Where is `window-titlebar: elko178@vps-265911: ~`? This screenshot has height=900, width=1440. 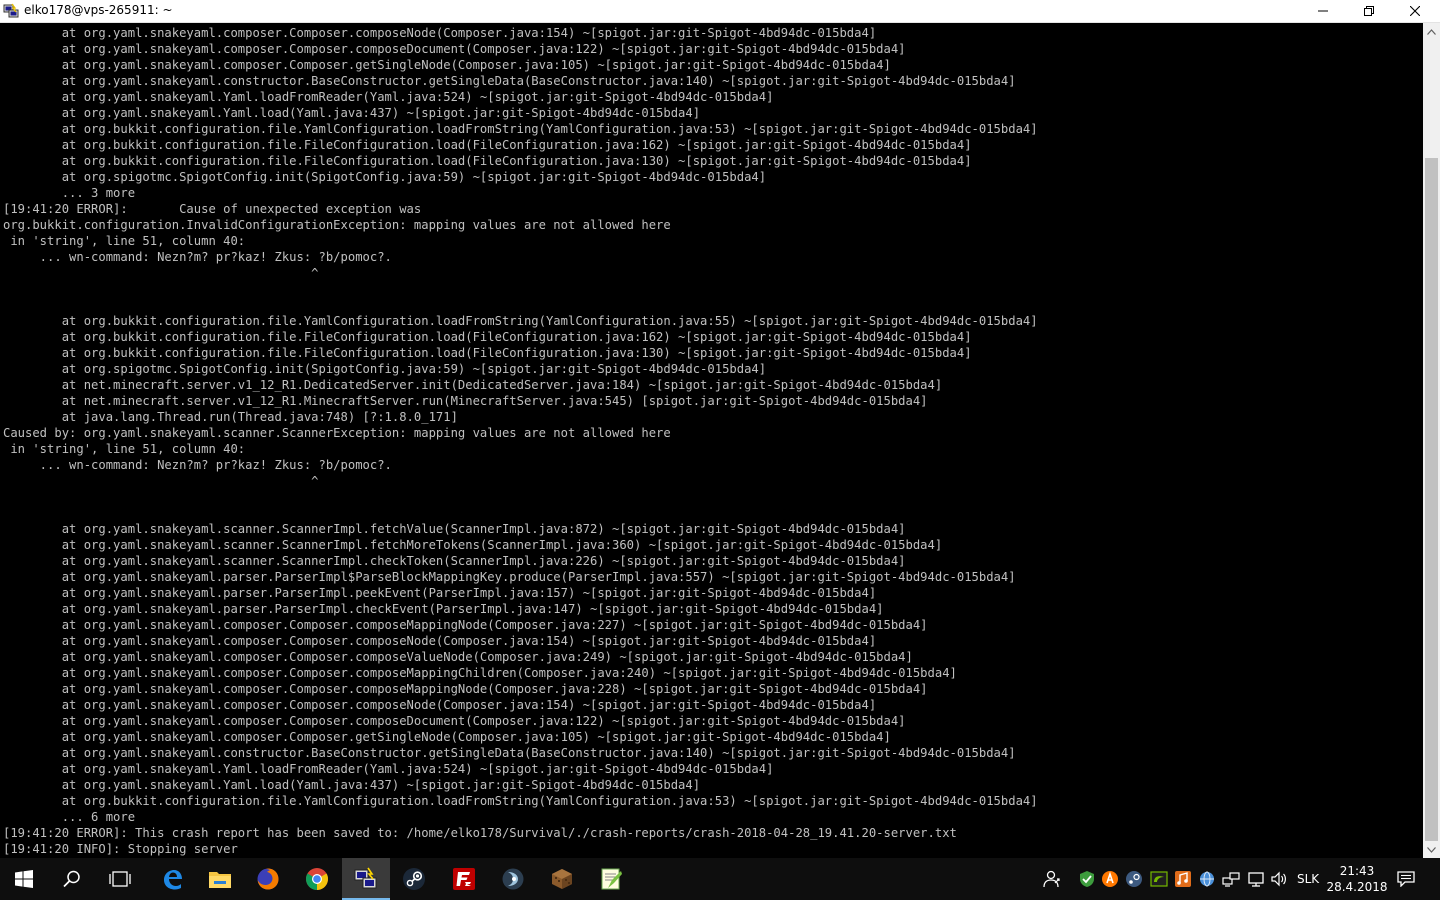 window-titlebar: elko178@vps-265911: ~ is located at coordinates (720, 11).